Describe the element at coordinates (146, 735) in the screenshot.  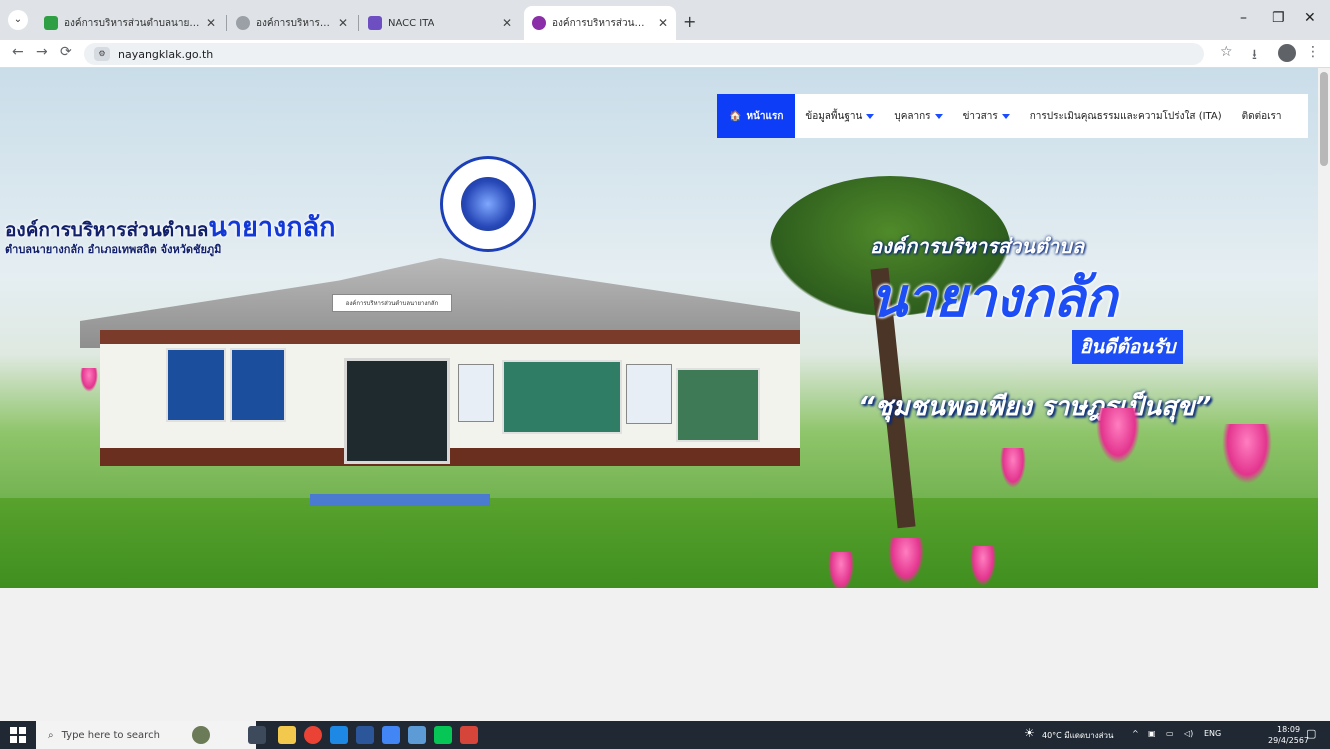
I see `taskbar-search: ⌕ Type here to search` at that location.